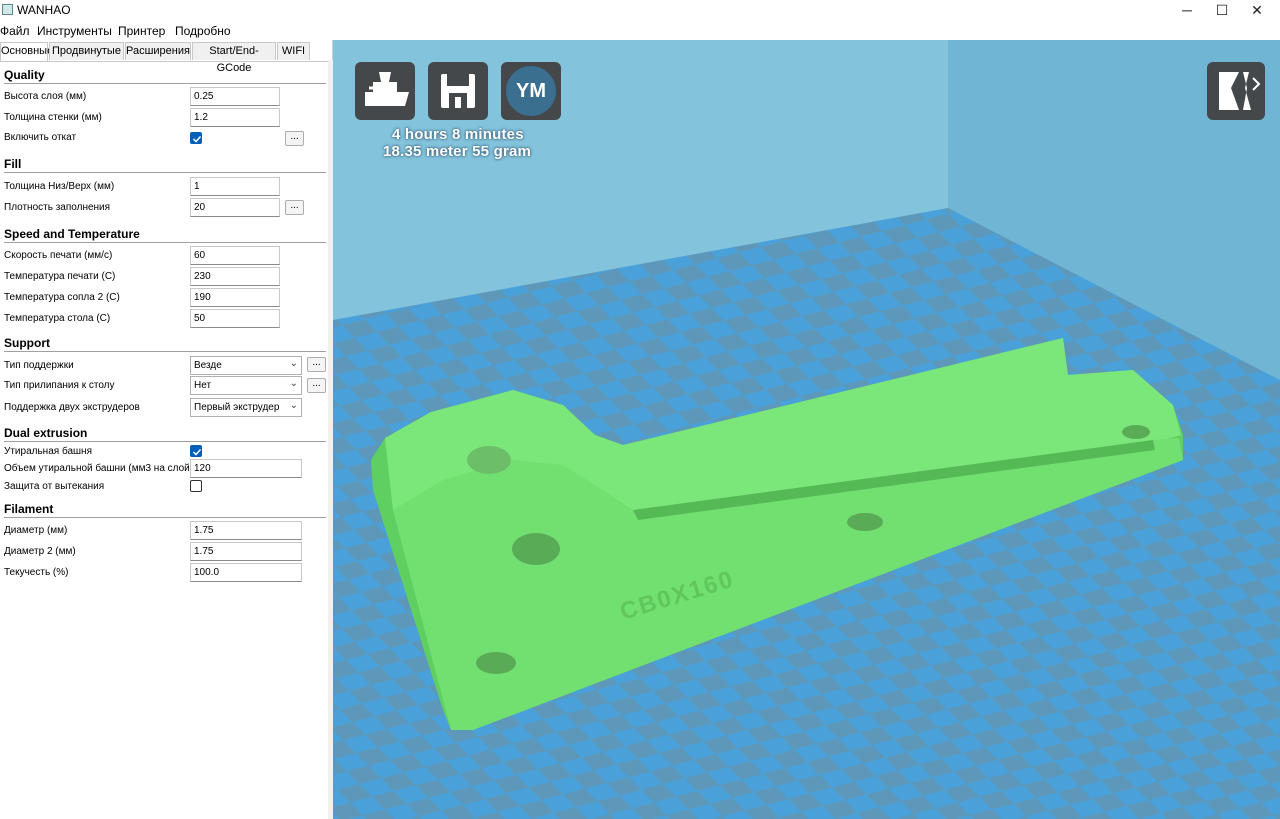 This screenshot has width=1280, height=819. What do you see at coordinates (235, 207) in the screenshot?
I see `fill-density-field: 20` at bounding box center [235, 207].